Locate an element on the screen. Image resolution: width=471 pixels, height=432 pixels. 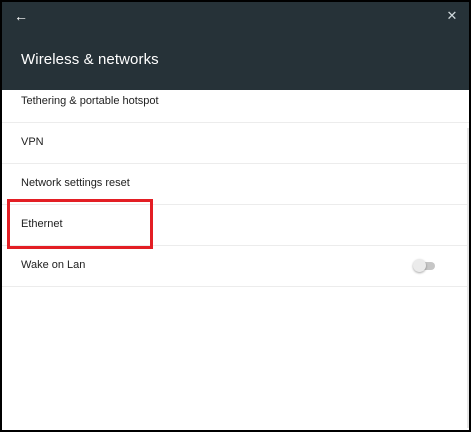
toggle-thumb is located at coordinates (419, 265).